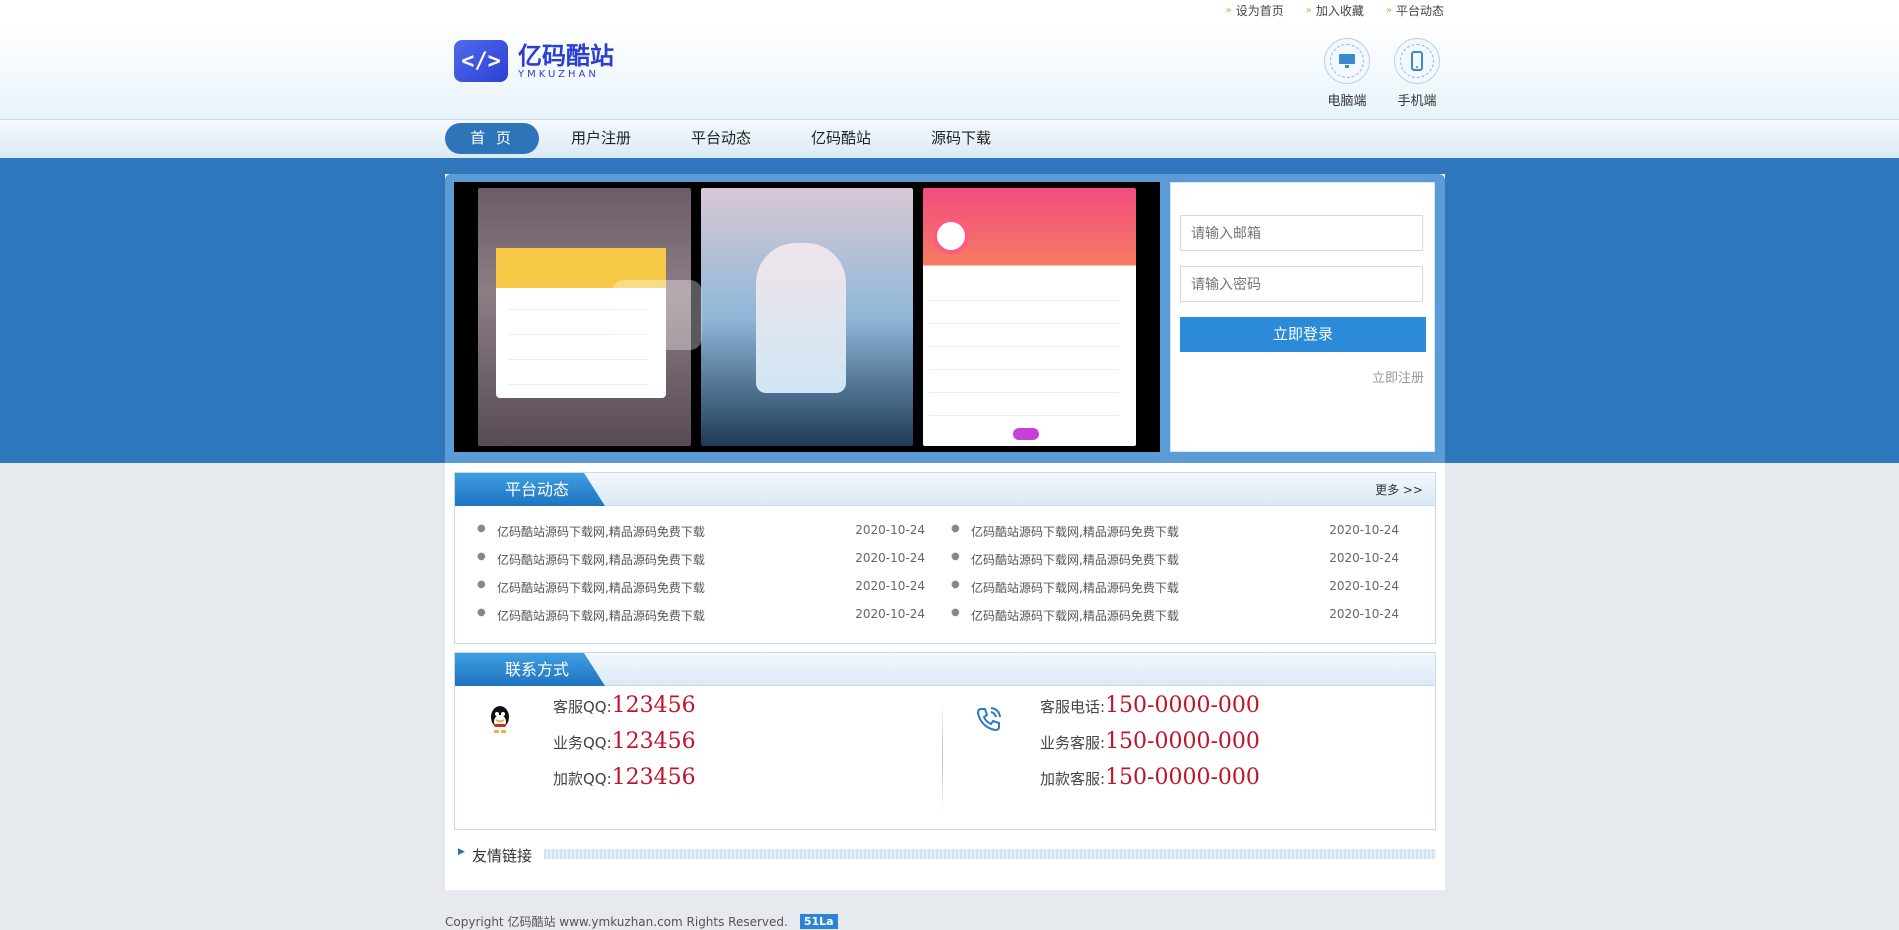 This screenshot has height=930, width=1899. I want to click on nav-ymkuzhan: 亿码酷站, so click(841, 138).